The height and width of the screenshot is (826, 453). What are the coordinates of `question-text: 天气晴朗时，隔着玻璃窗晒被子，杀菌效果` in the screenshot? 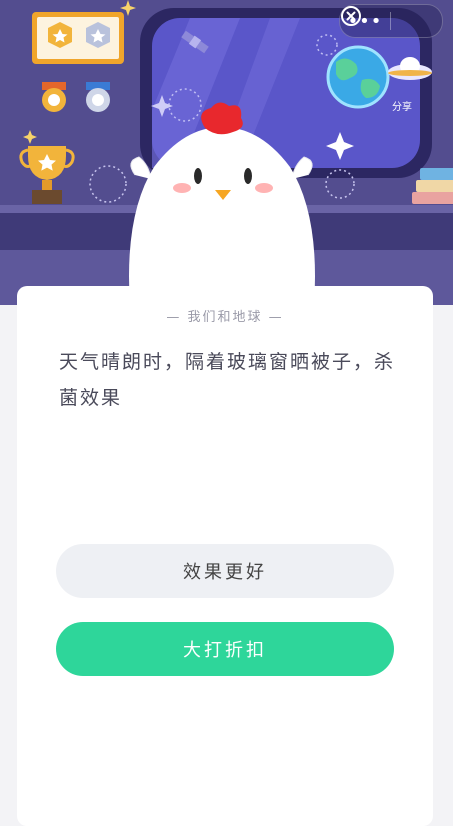 It's located at (227, 380).